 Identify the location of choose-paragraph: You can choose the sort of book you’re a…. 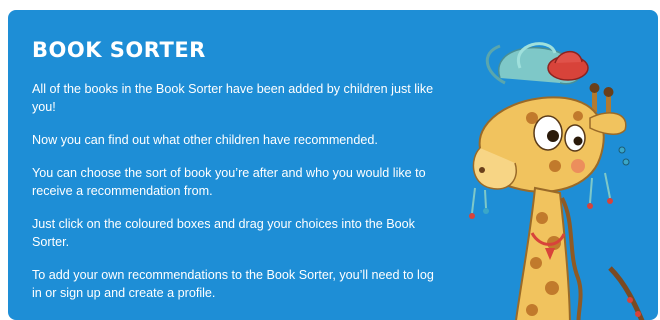
(229, 182).